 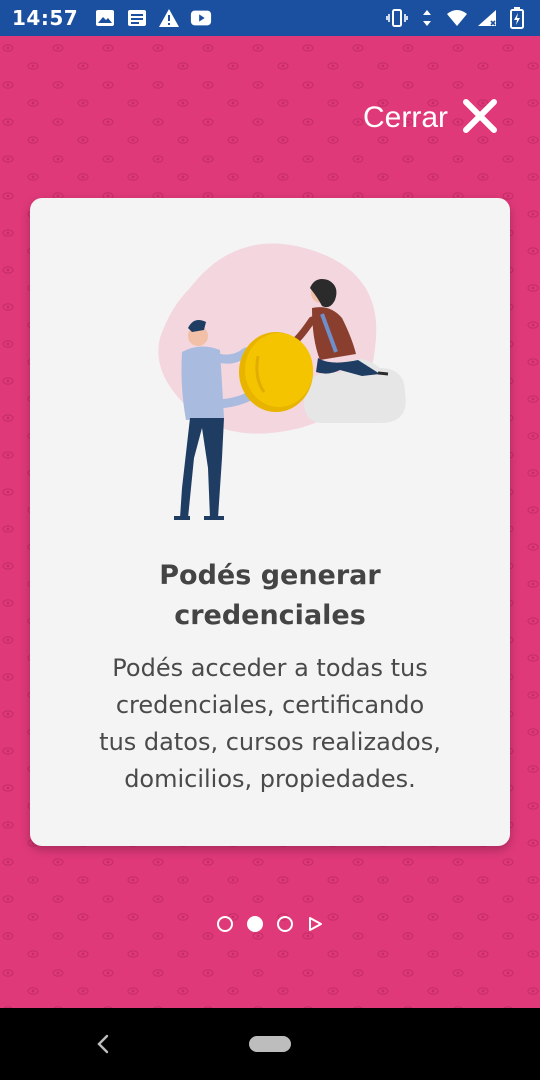 What do you see at coordinates (517, 18) in the screenshot?
I see `battery-icon` at bounding box center [517, 18].